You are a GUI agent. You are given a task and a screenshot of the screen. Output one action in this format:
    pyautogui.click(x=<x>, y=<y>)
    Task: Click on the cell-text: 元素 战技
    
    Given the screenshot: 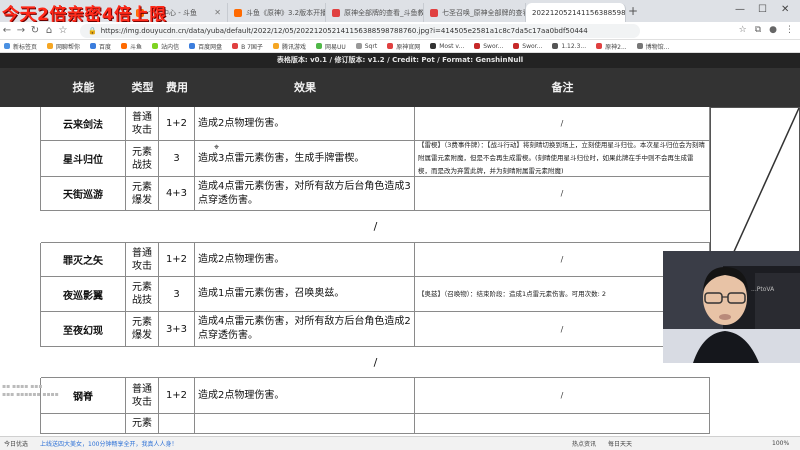 What is the action you would take?
    pyautogui.click(x=142, y=294)
    